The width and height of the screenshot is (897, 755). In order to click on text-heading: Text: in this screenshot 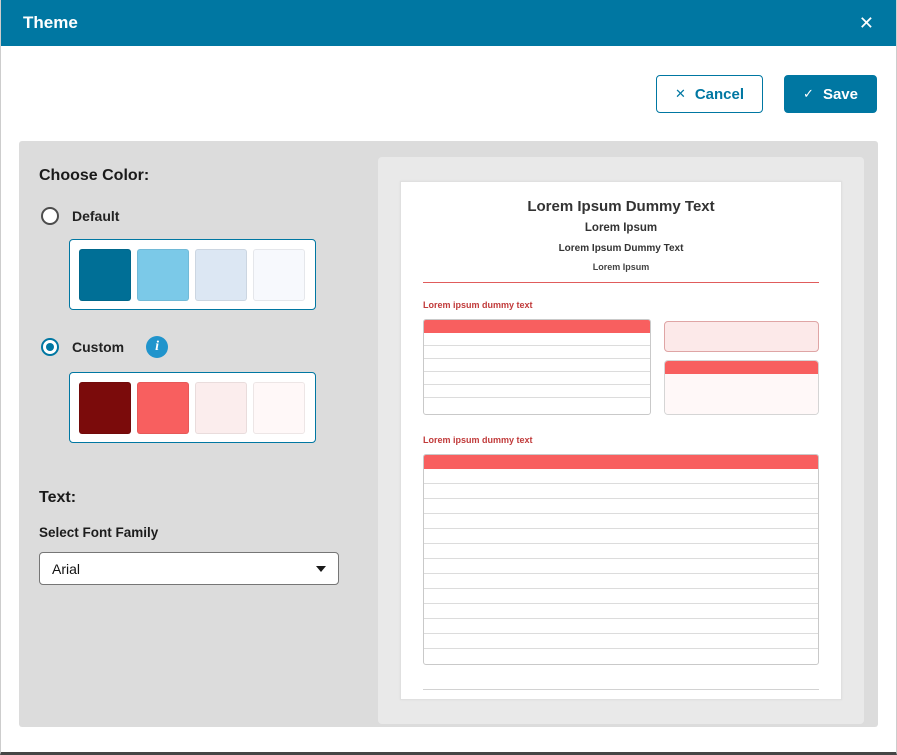, I will do `click(58, 497)`.